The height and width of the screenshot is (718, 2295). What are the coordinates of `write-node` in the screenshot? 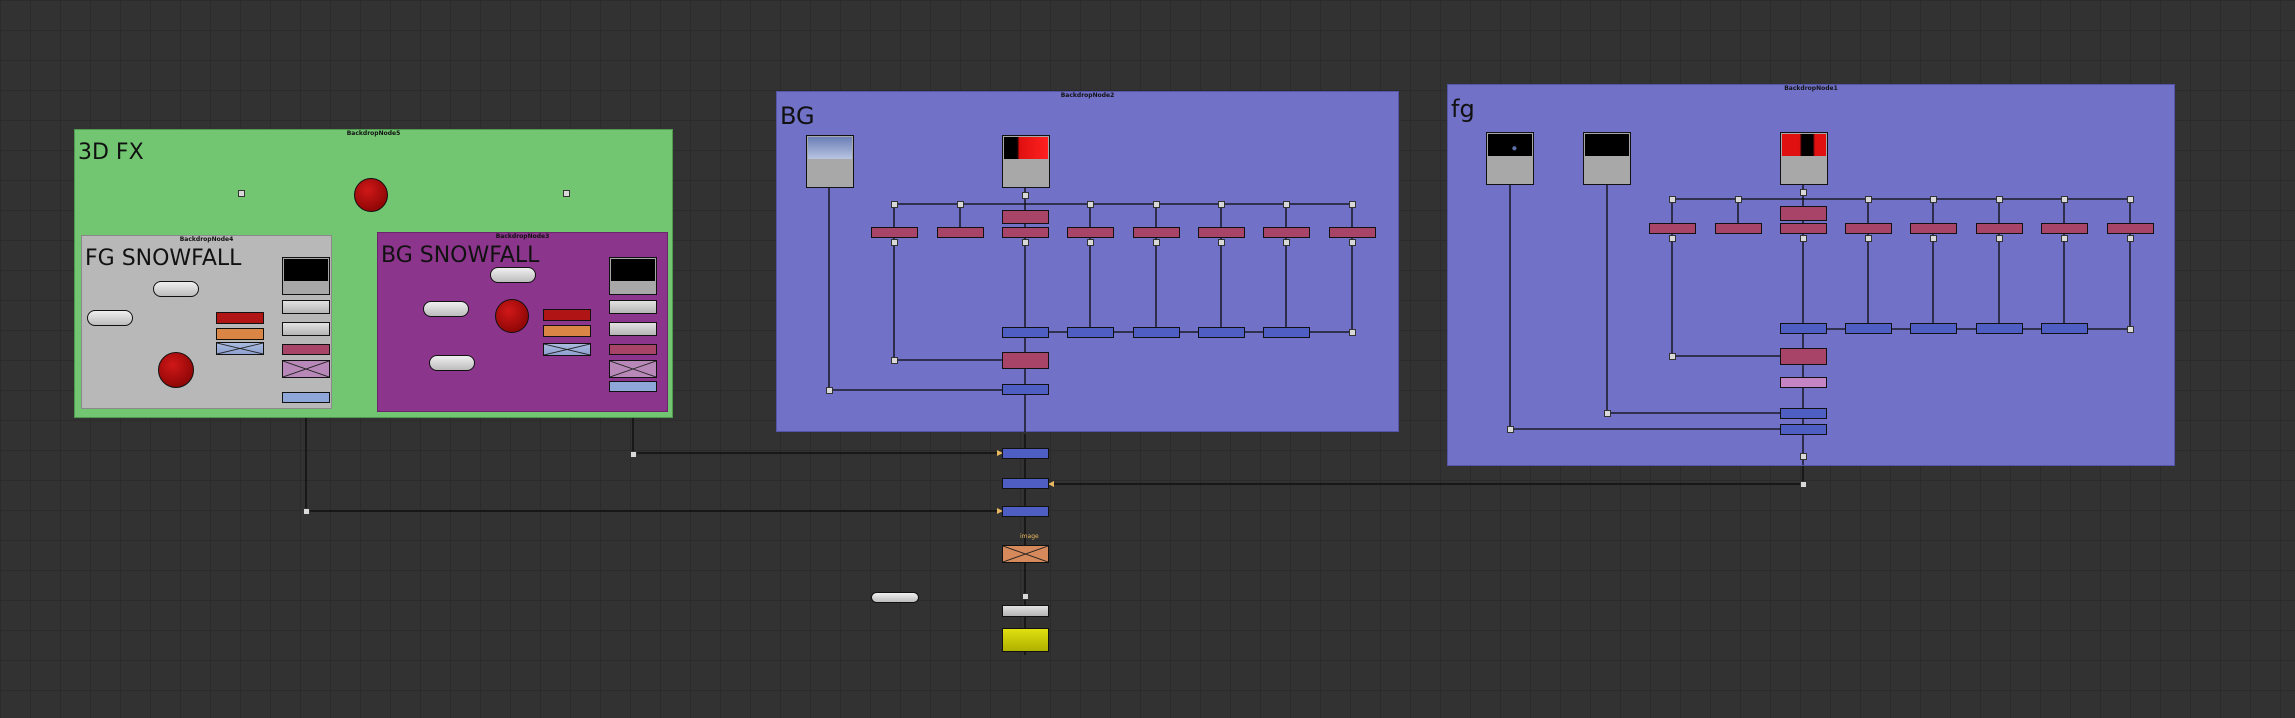 It's located at (1025, 611).